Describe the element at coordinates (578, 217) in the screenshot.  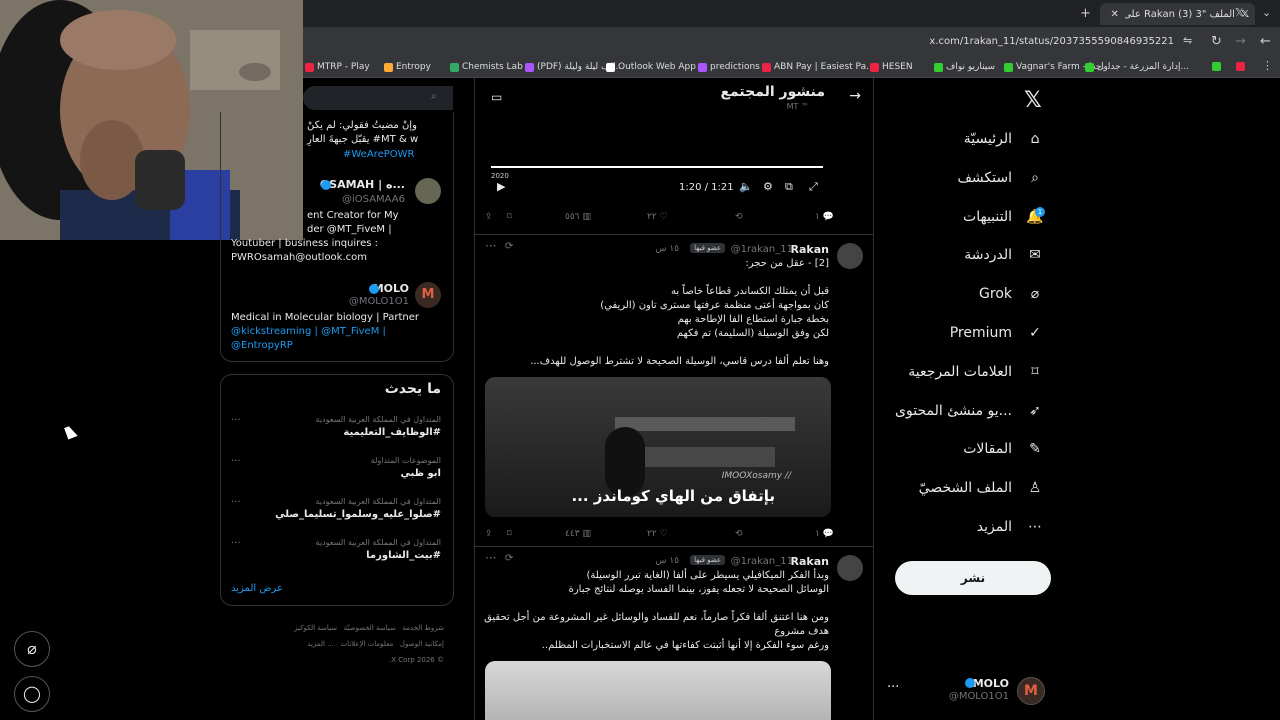
I see `views-button: ٥٥٦ ▥` at that location.